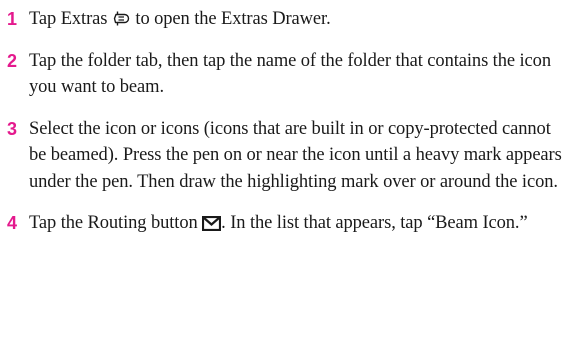 The height and width of the screenshot is (337, 579). What do you see at coordinates (12, 19) in the screenshot?
I see `step-number: 1` at bounding box center [12, 19].